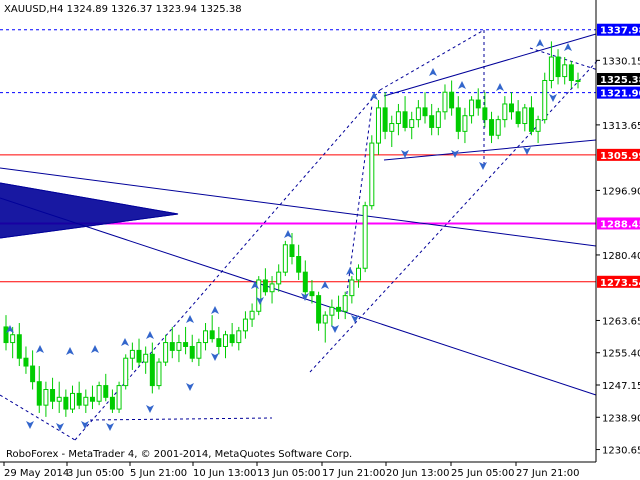  I want to click on time-tick-label: 13 Jun 05:00, so click(289, 473).